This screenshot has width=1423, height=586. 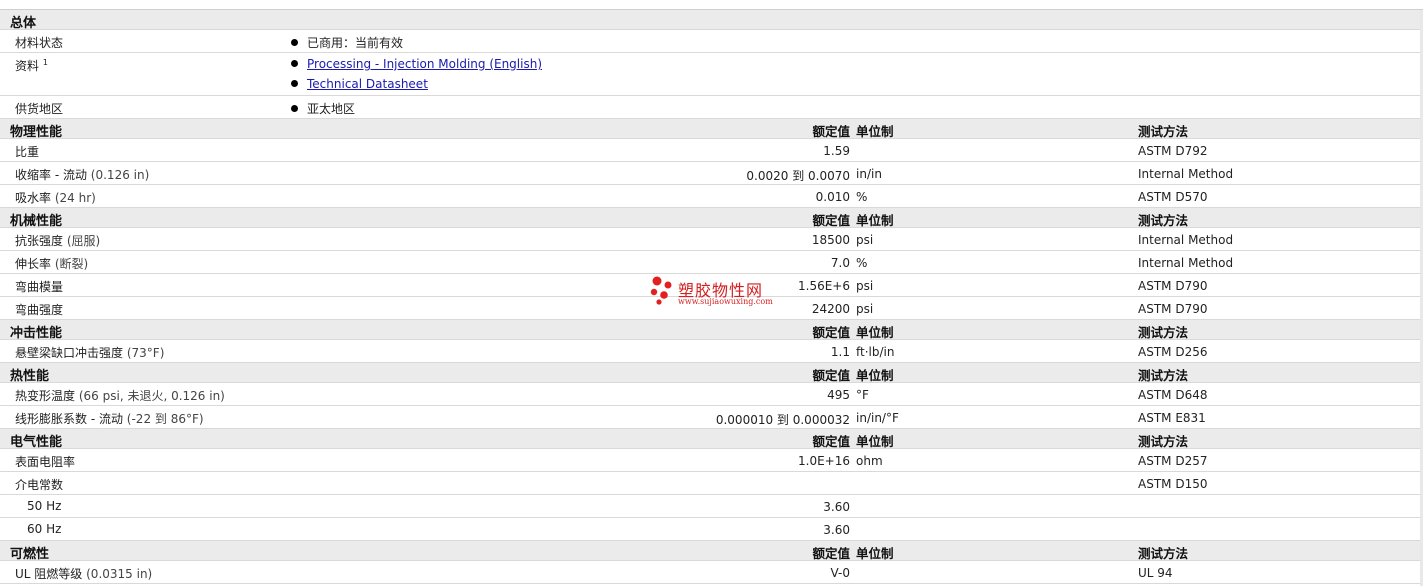 I want to click on link-processing-injection-molding: Processing - Injection Molding (English), so click(x=424, y=64).